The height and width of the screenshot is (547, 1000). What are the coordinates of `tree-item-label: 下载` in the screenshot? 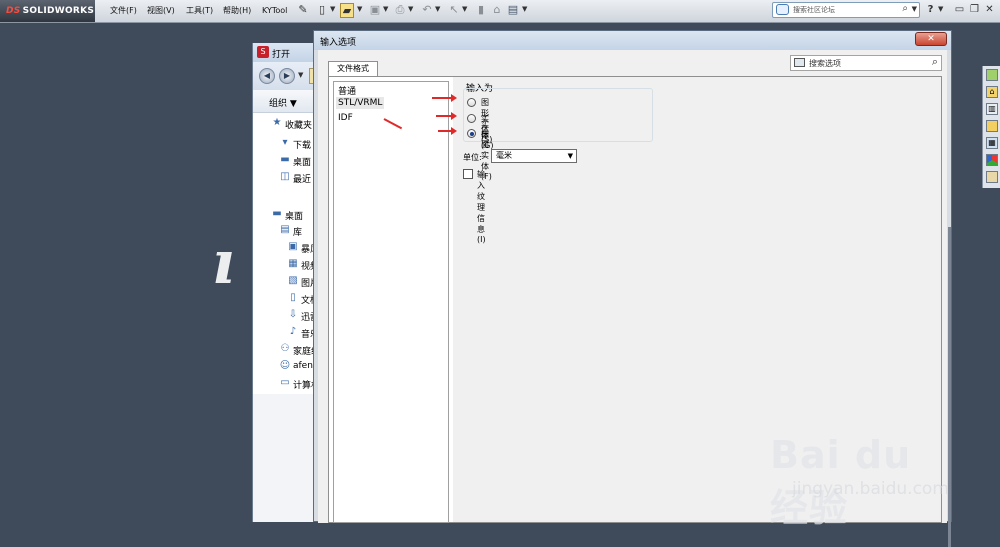 It's located at (302, 146).